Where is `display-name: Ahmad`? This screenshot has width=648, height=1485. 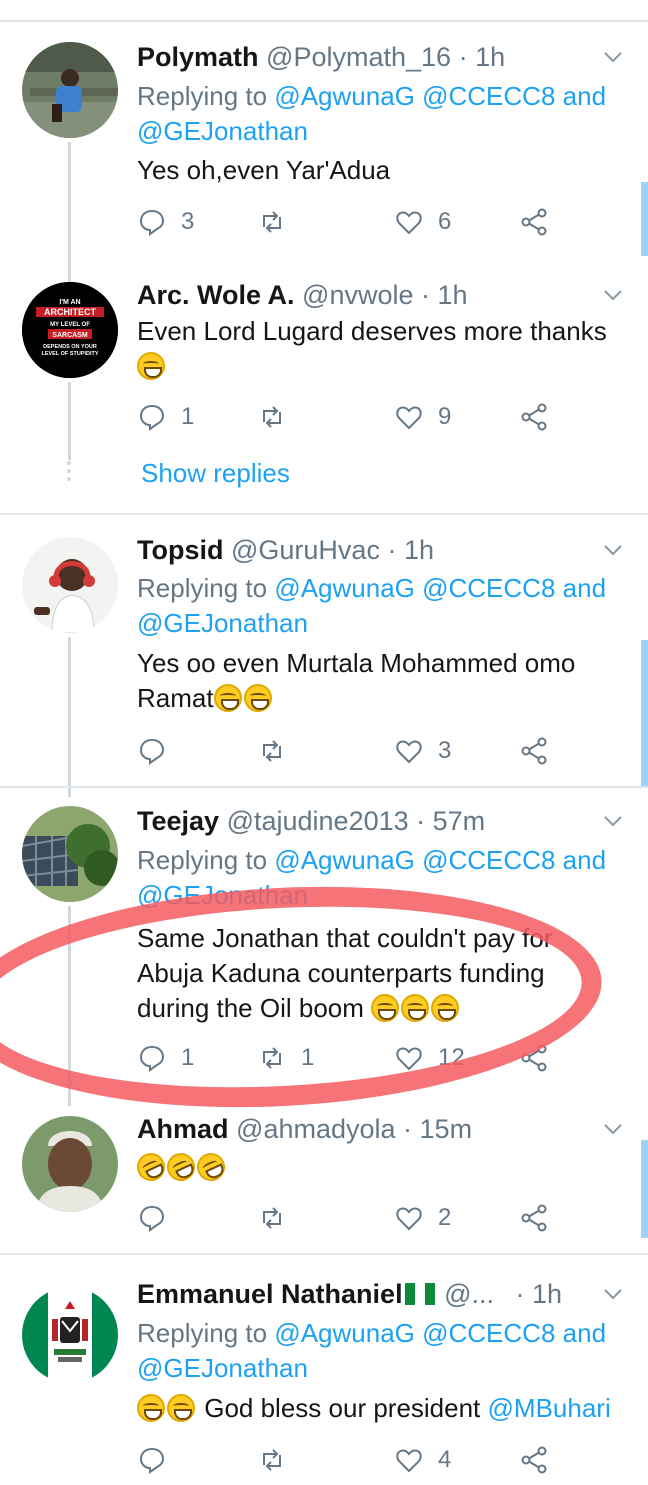
display-name: Ahmad is located at coordinates (183, 1129).